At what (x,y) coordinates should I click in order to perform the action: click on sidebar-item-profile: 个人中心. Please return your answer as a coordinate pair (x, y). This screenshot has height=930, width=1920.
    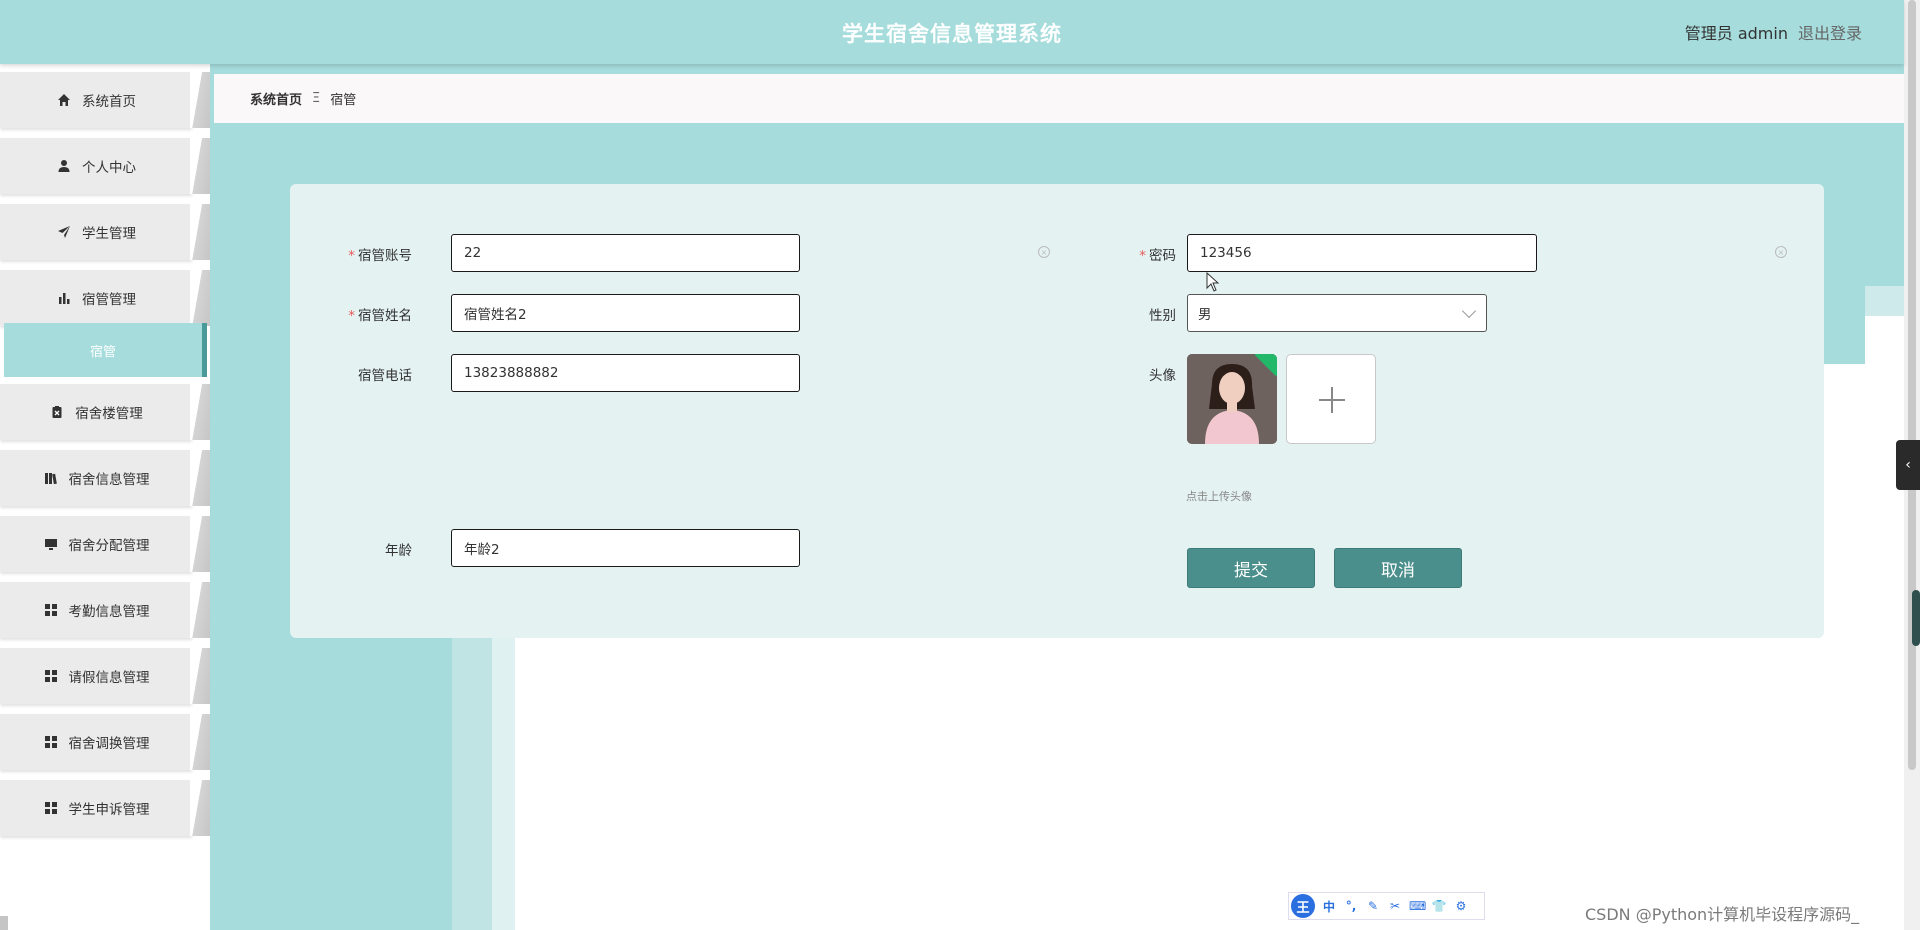
    Looking at the image, I should click on (105, 166).